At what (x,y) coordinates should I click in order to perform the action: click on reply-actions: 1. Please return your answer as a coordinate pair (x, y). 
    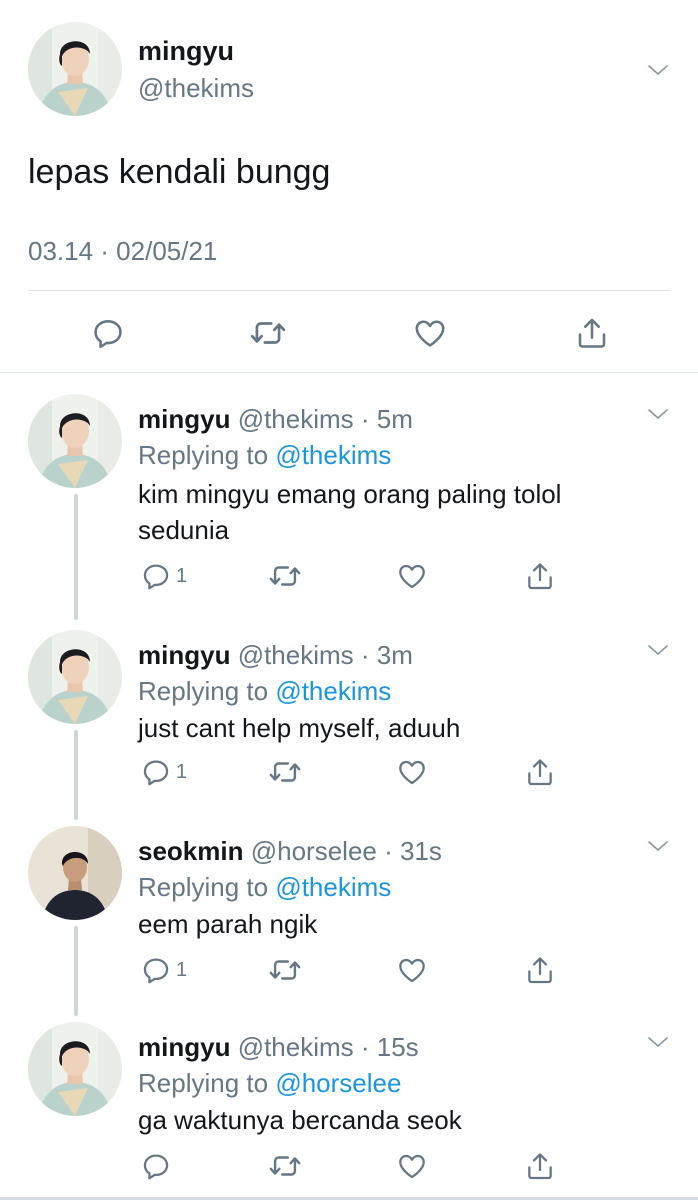
    Looking at the image, I should click on (398, 970).